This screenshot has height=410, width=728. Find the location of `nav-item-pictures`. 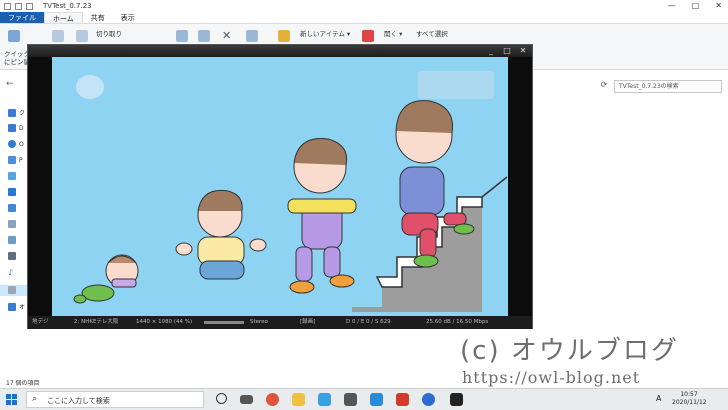

nav-item-pictures is located at coordinates (12, 240).